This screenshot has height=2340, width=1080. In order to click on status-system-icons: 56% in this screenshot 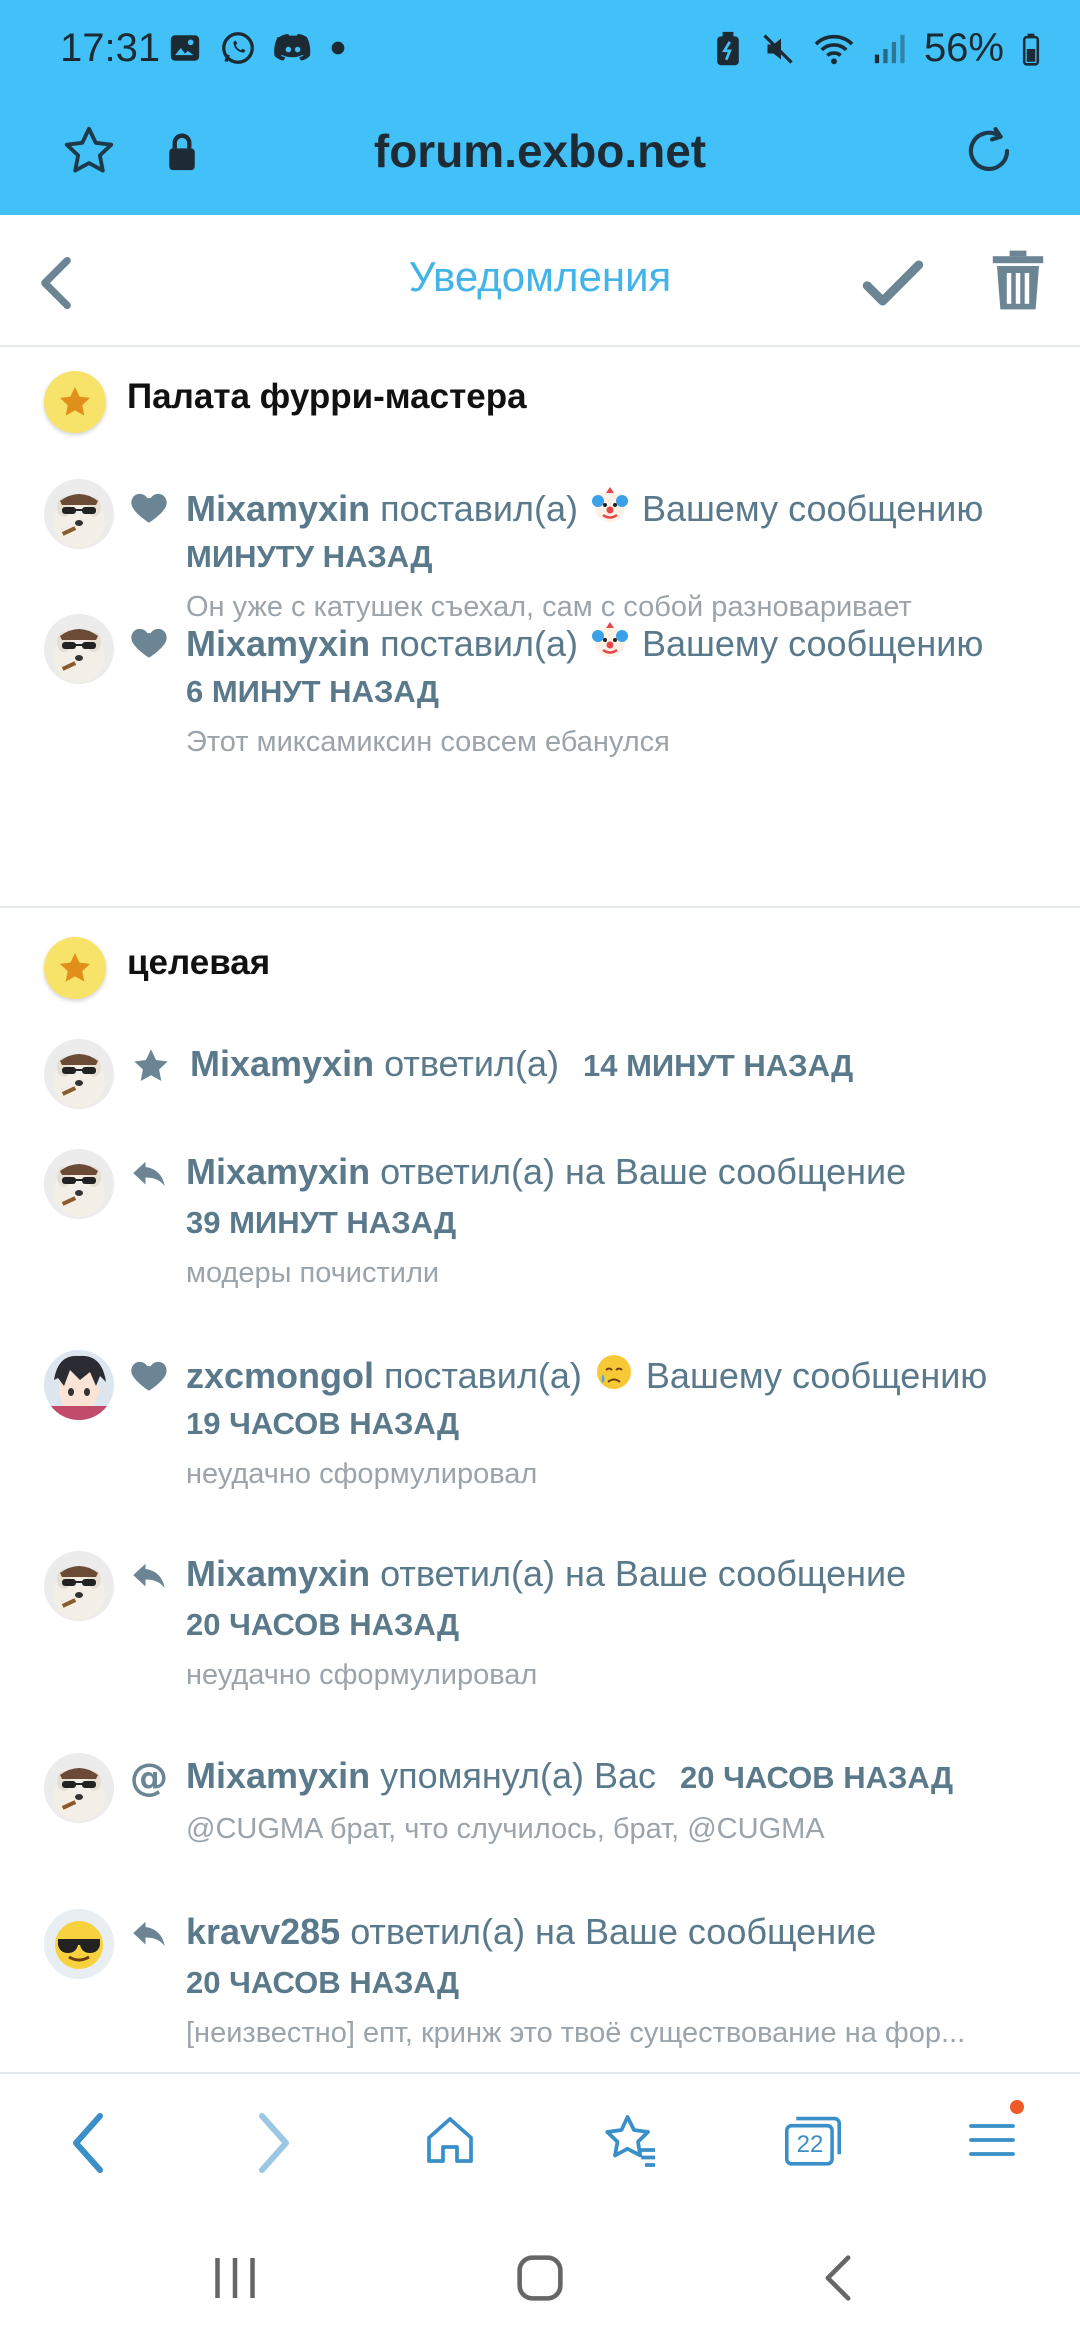, I will do `click(877, 48)`.